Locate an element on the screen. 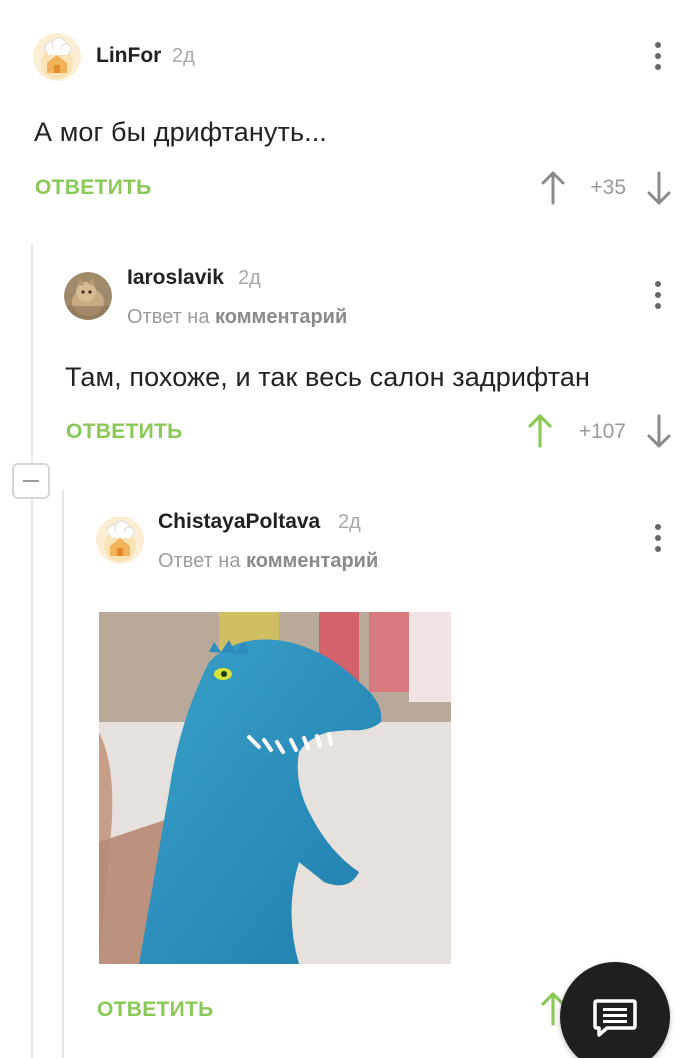 Image resolution: width=700 pixels, height=1058 pixels. comment-icon is located at coordinates (615, 1018).